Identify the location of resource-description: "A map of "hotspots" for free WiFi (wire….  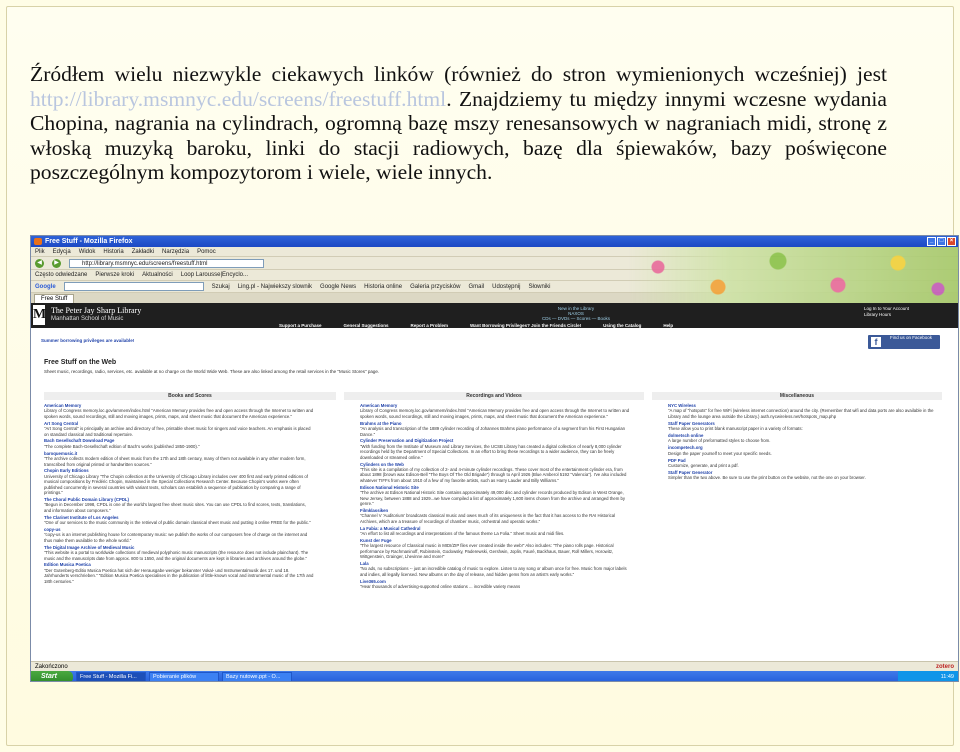
(801, 413).